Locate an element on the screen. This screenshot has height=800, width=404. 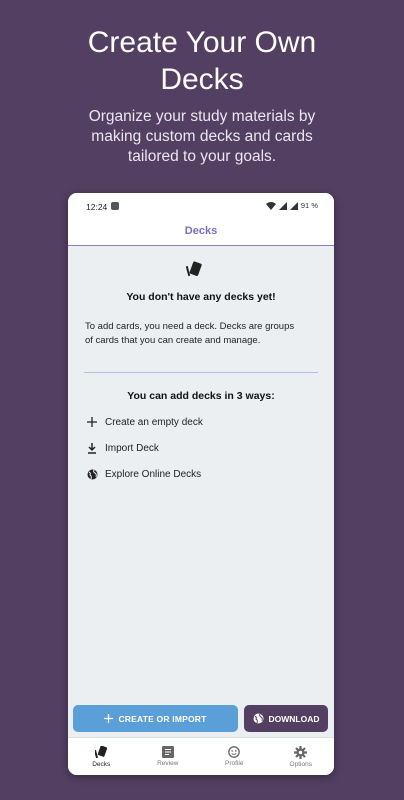
decks-icon is located at coordinates (100, 751).